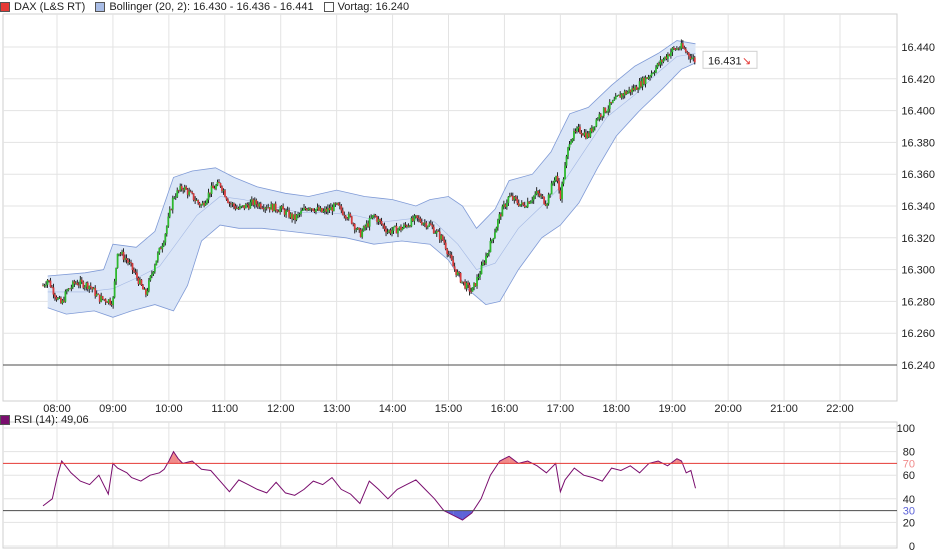 The image size is (940, 557). What do you see at coordinates (784, 409) in the screenshot?
I see `time-x-tick-label: 21:00` at bounding box center [784, 409].